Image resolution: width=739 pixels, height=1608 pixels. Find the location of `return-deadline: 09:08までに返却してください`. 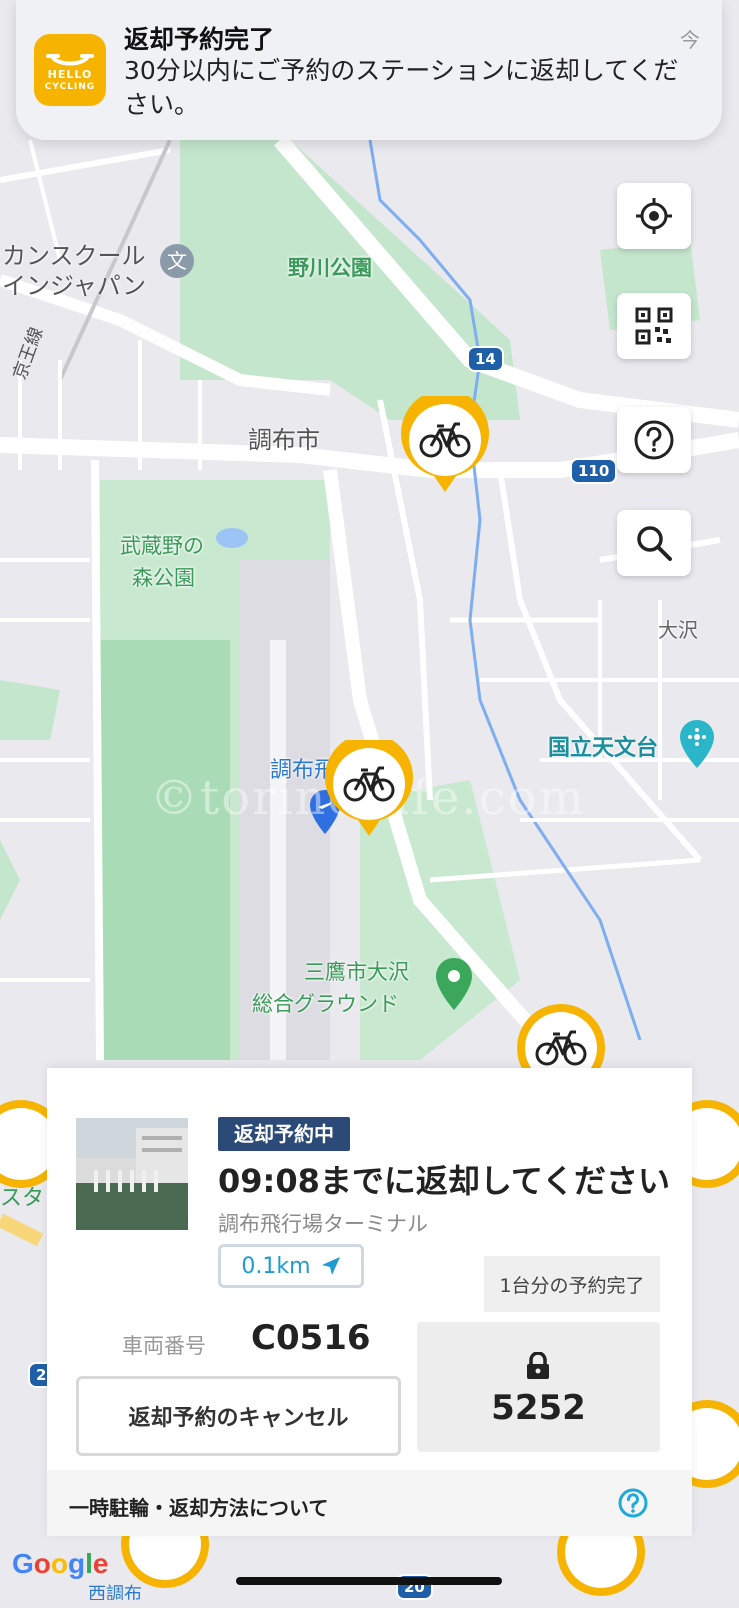

return-deadline: 09:08までに返却してください is located at coordinates (444, 1181).